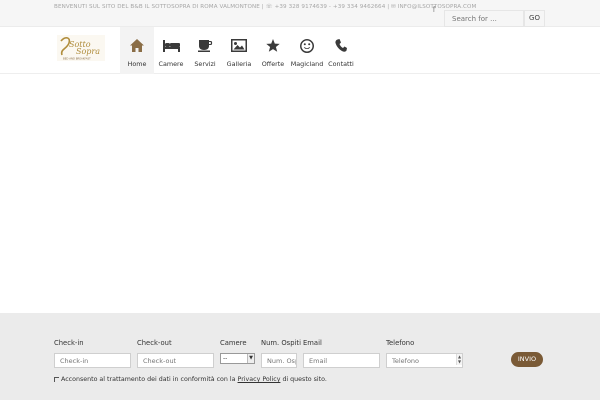 This screenshot has width=600, height=400. What do you see at coordinates (273, 46) in the screenshot?
I see `star-icon` at bounding box center [273, 46].